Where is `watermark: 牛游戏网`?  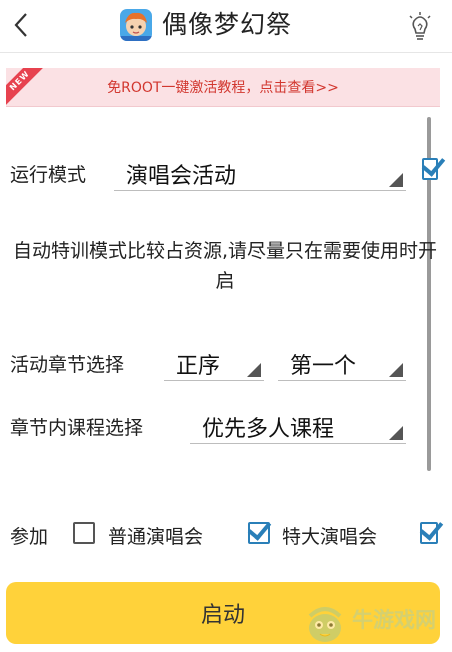
watermark: 牛游戏网 is located at coordinates (376, 623).